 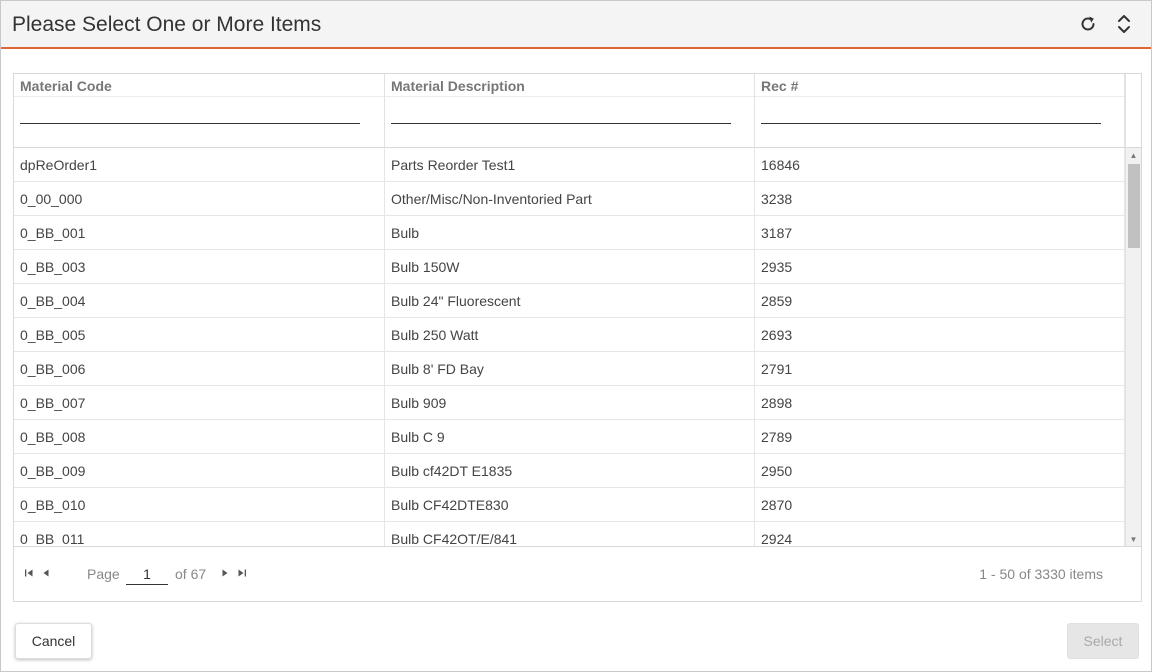 I want to click on table-row: 0_BB_003 Bulb 150W 2935, so click(x=569, y=267).